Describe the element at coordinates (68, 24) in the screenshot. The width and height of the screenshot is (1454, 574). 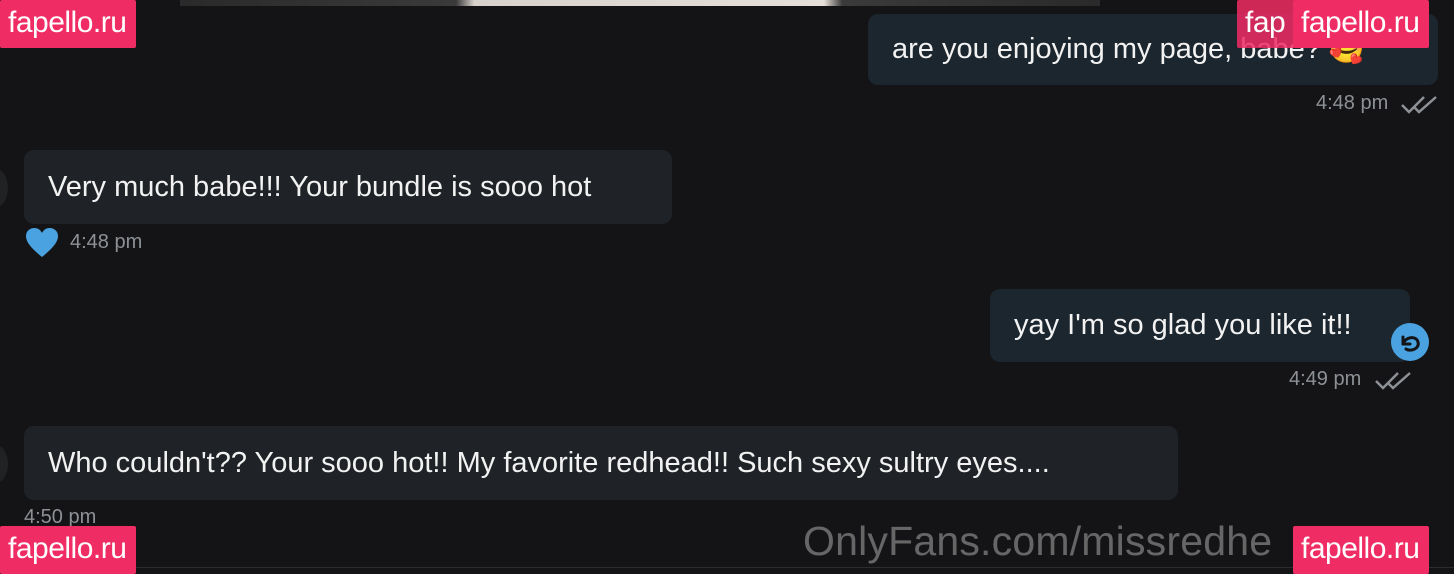
I see `watermark-top-left: fapello.ru` at that location.